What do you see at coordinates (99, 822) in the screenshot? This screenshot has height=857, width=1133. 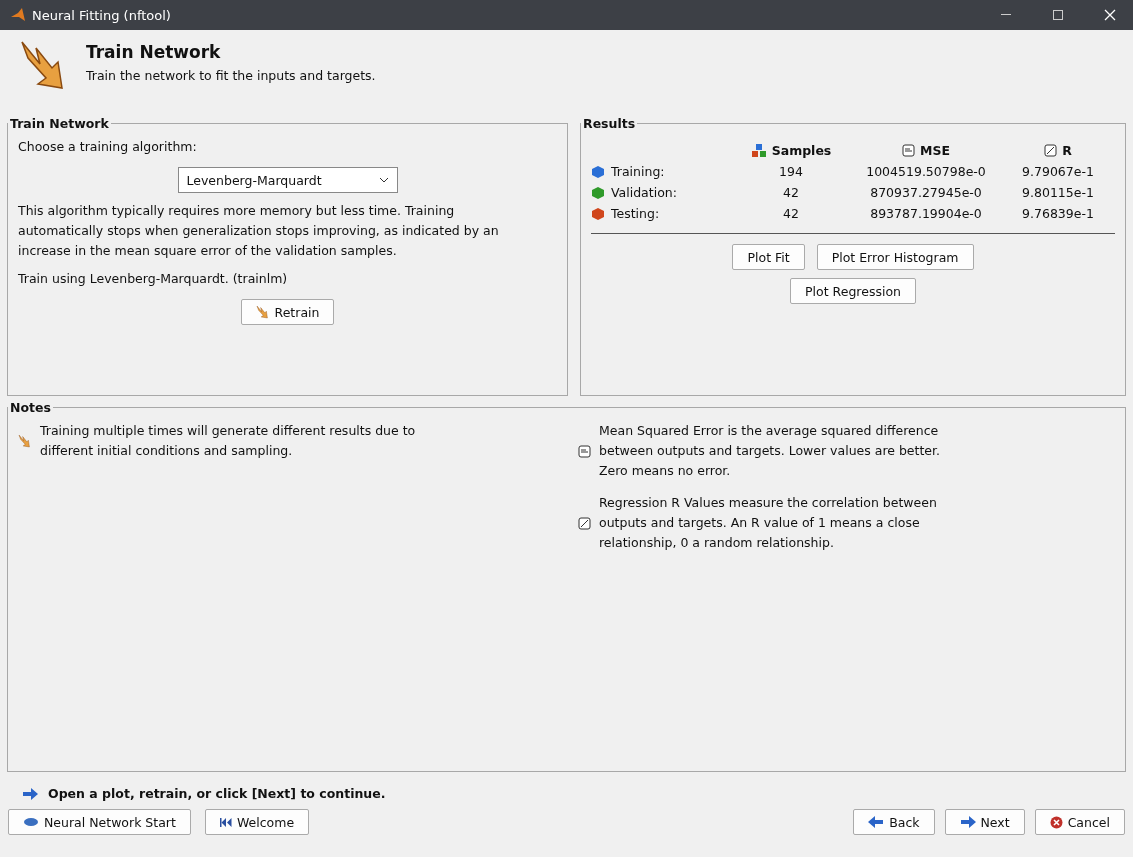 I see `nav-button: Neural Network Start` at bounding box center [99, 822].